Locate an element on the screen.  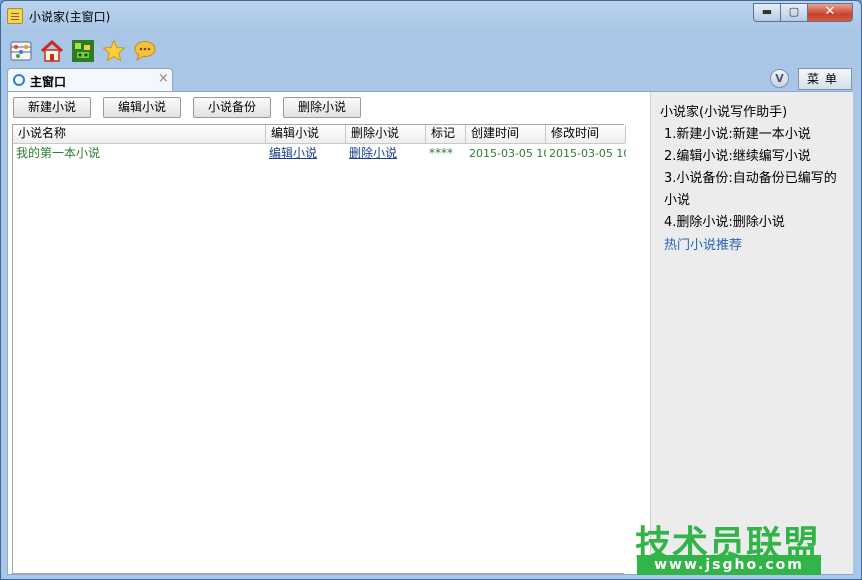
table-header: 小说名称 编辑小说 删除小说 标记 创建时间 修改时间 is located at coordinates (319, 134).